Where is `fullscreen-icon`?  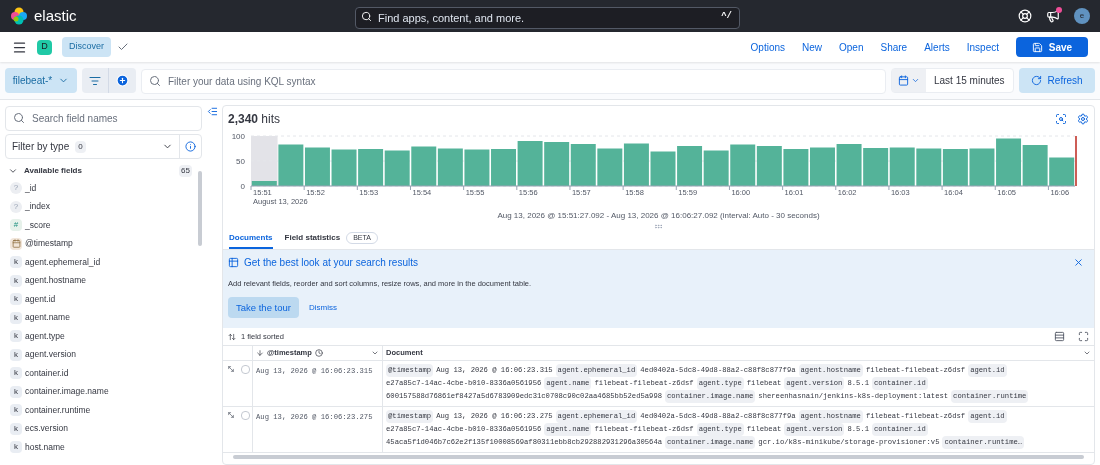 fullscreen-icon is located at coordinates (1083, 336).